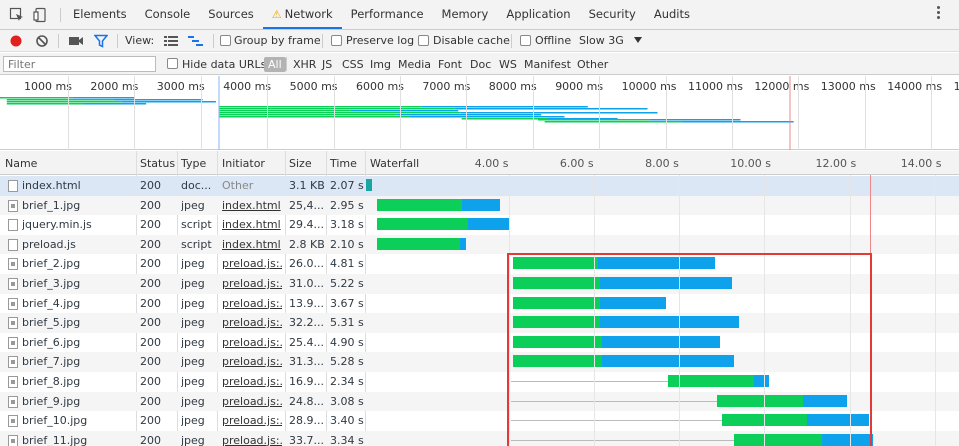 The width and height of the screenshot is (959, 446). Describe the element at coordinates (180, 86) in the screenshot. I see `overview-tick-label: 3000 ms` at that location.